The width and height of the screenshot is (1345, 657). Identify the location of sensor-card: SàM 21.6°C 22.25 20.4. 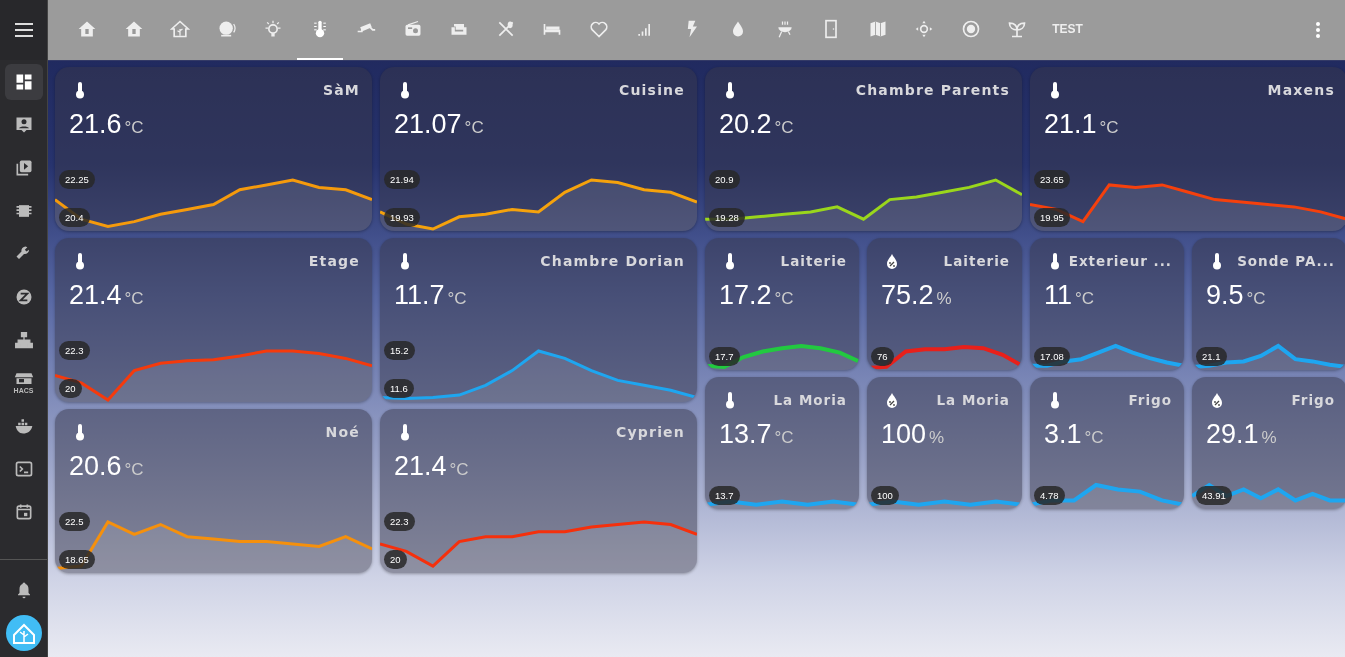
(213, 149).